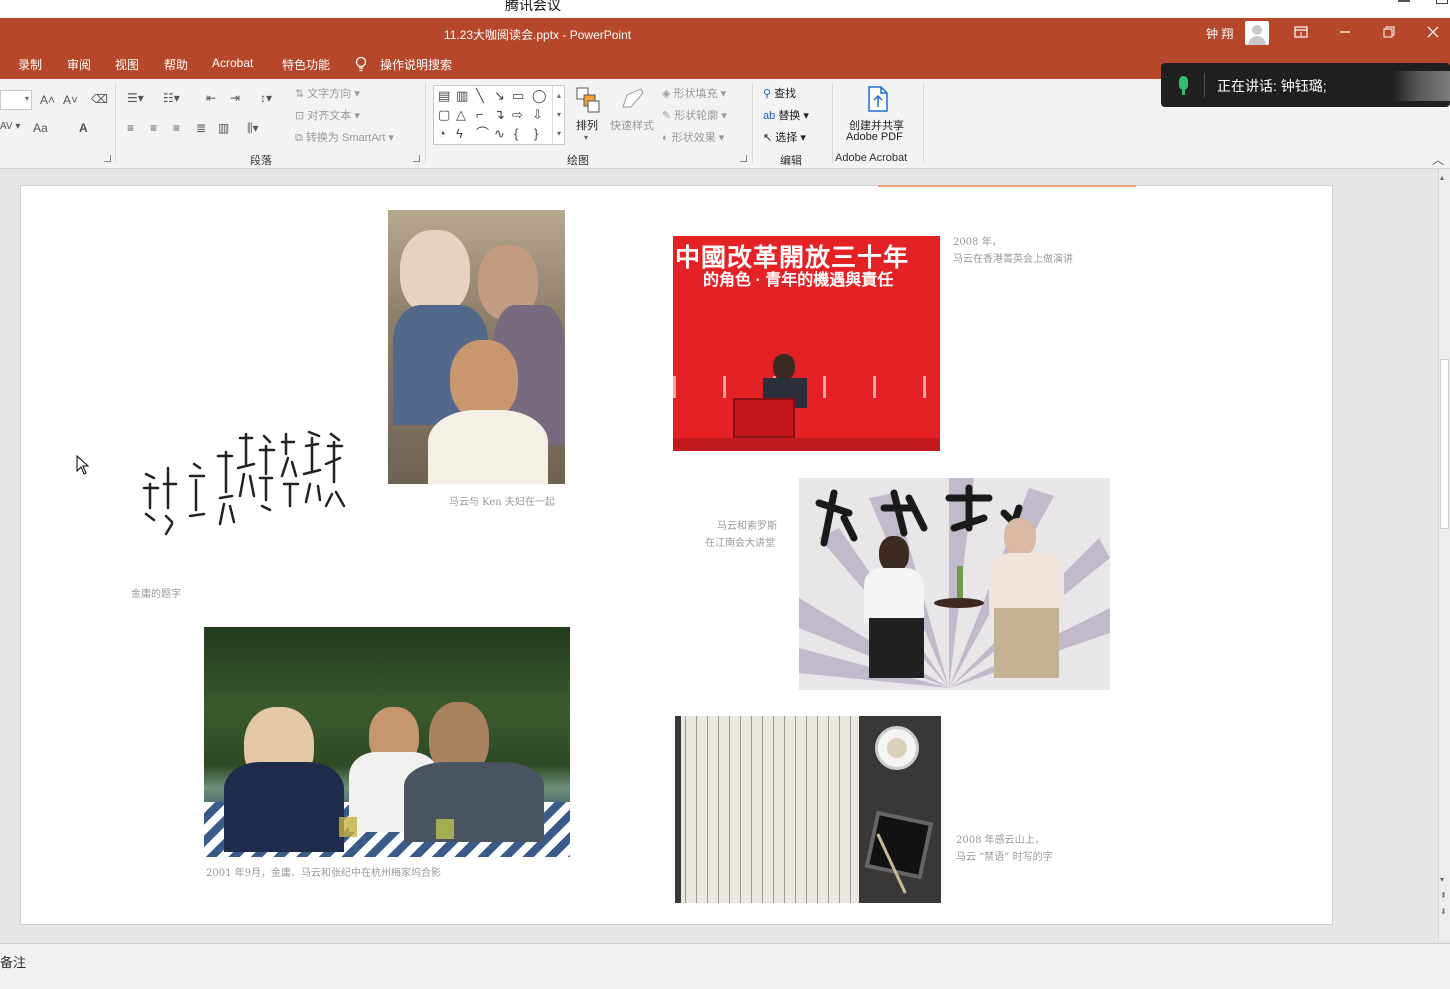 The width and height of the screenshot is (1450, 989). Describe the element at coordinates (211, 98) in the screenshot. I see `decrease-indent-icon: ⇤` at that location.